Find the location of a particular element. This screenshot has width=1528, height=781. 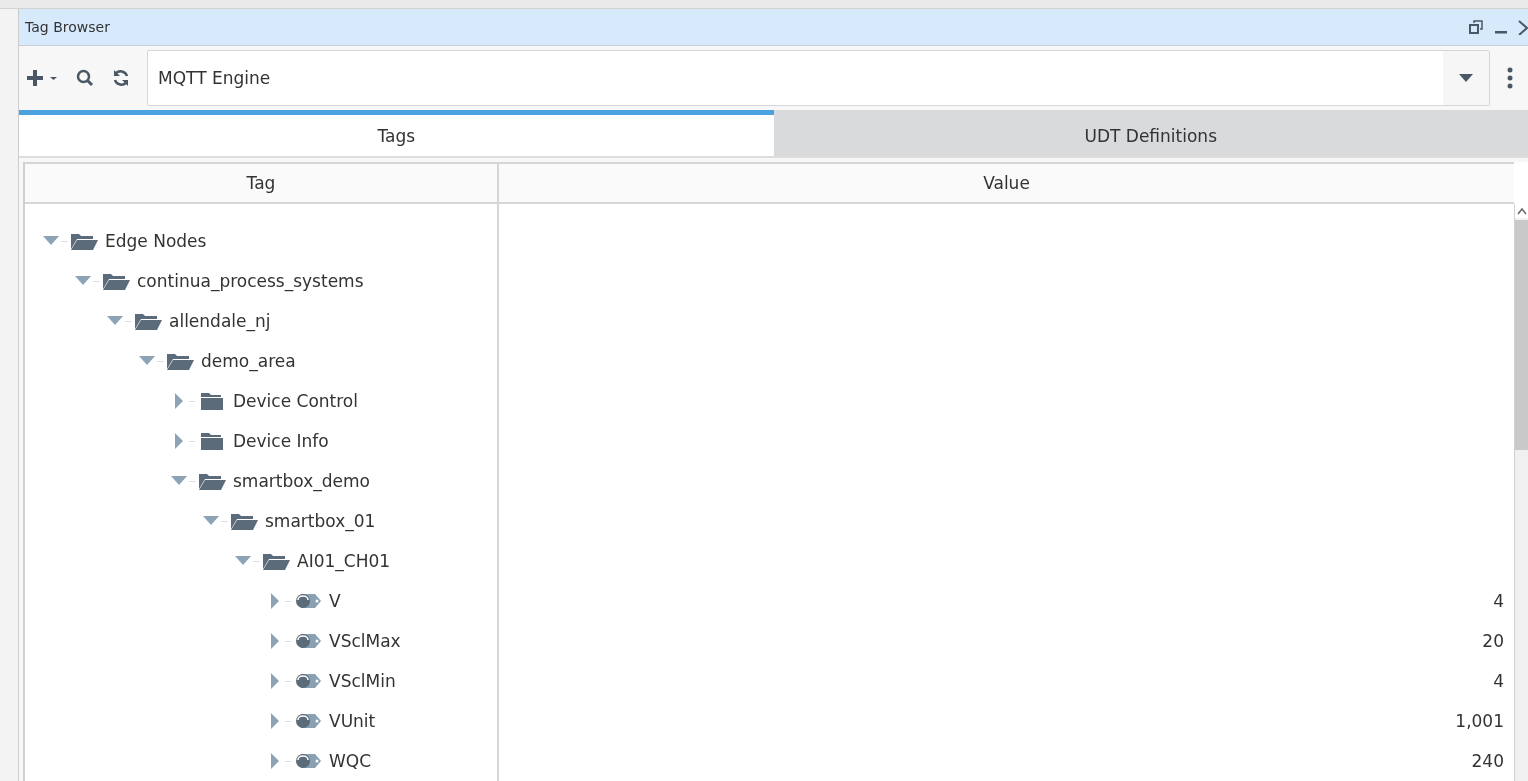

tree-item: VUnit is located at coordinates (352, 721).